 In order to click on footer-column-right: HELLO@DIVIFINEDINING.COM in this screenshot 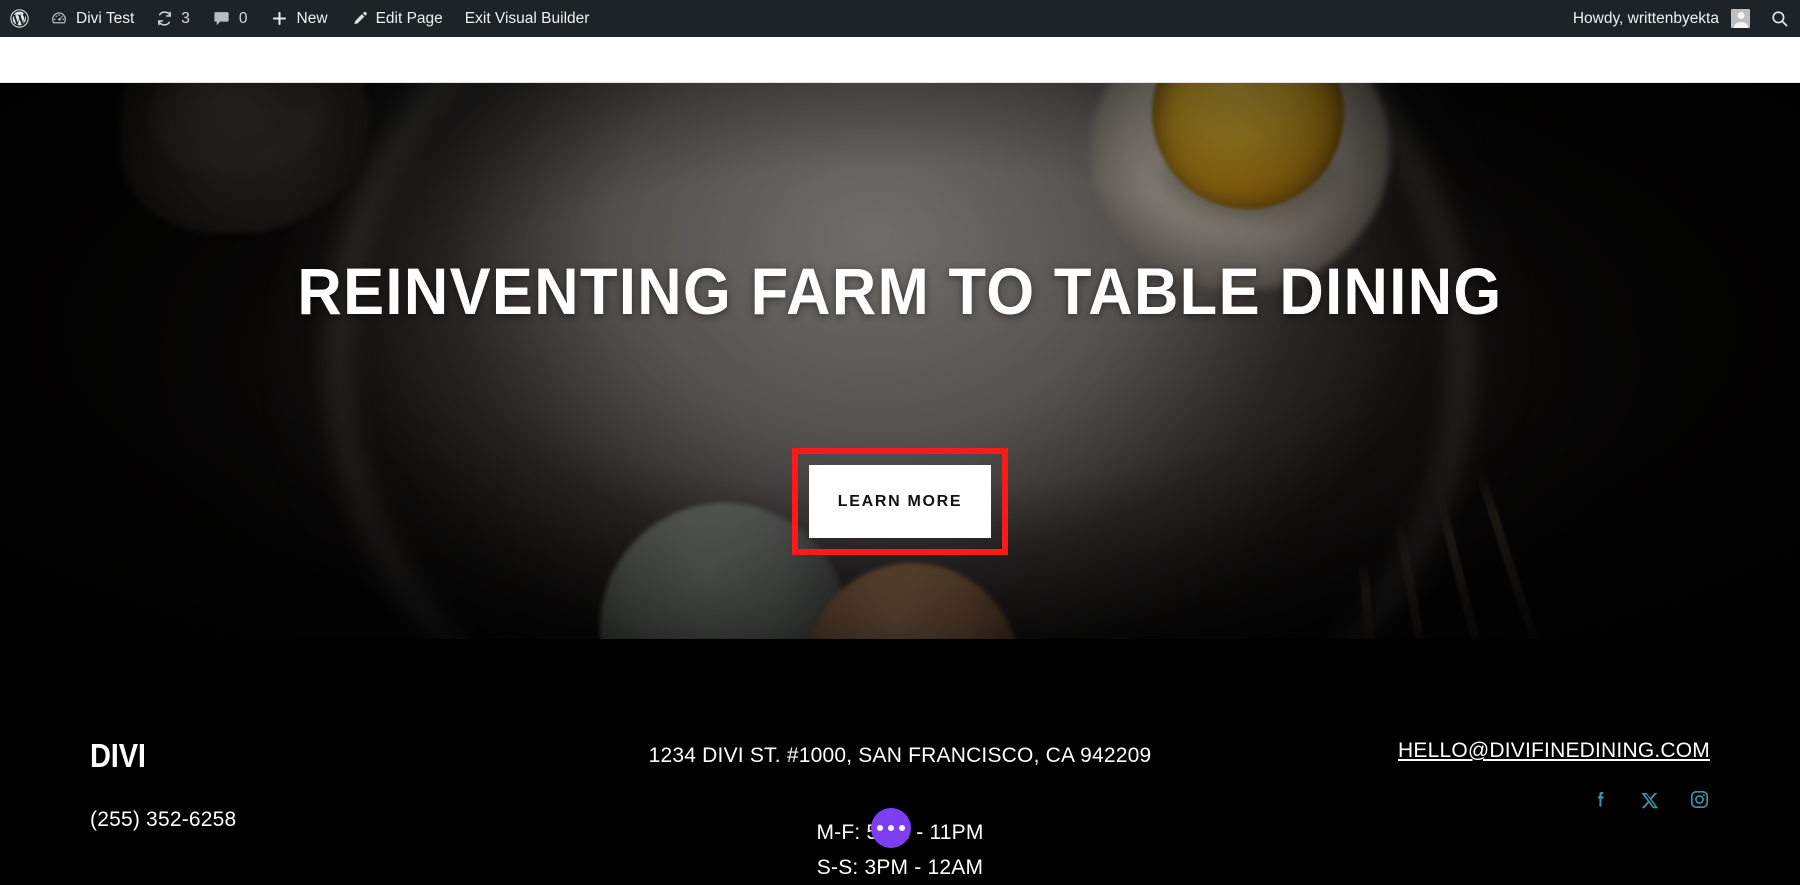, I will do `click(1500, 762)`.